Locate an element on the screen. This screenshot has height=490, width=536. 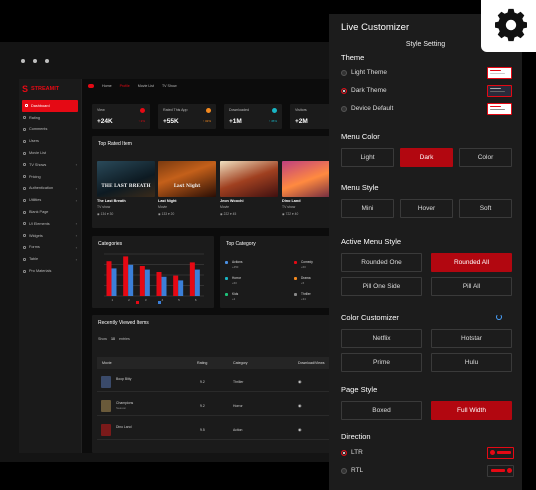
col-movie: Movie is located at coordinates (107, 363).